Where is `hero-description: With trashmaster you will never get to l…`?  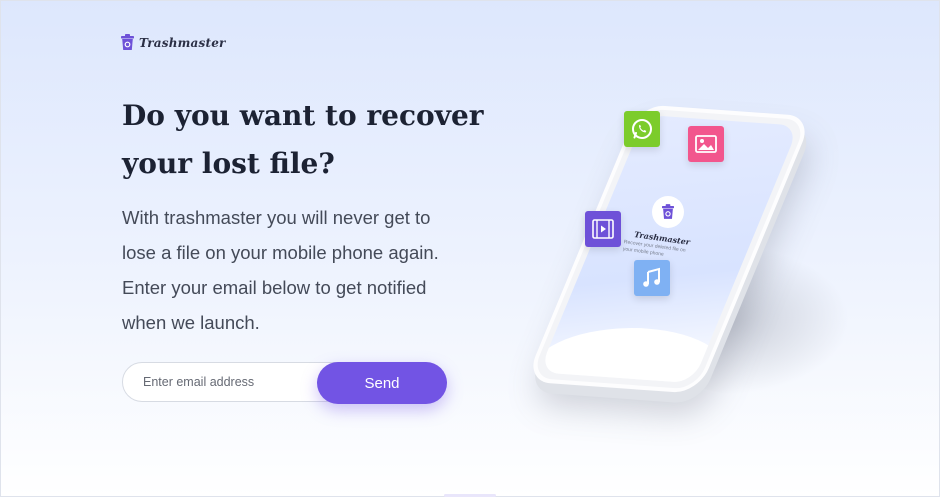 hero-description: With trashmaster you will never get to l… is located at coordinates (280, 270).